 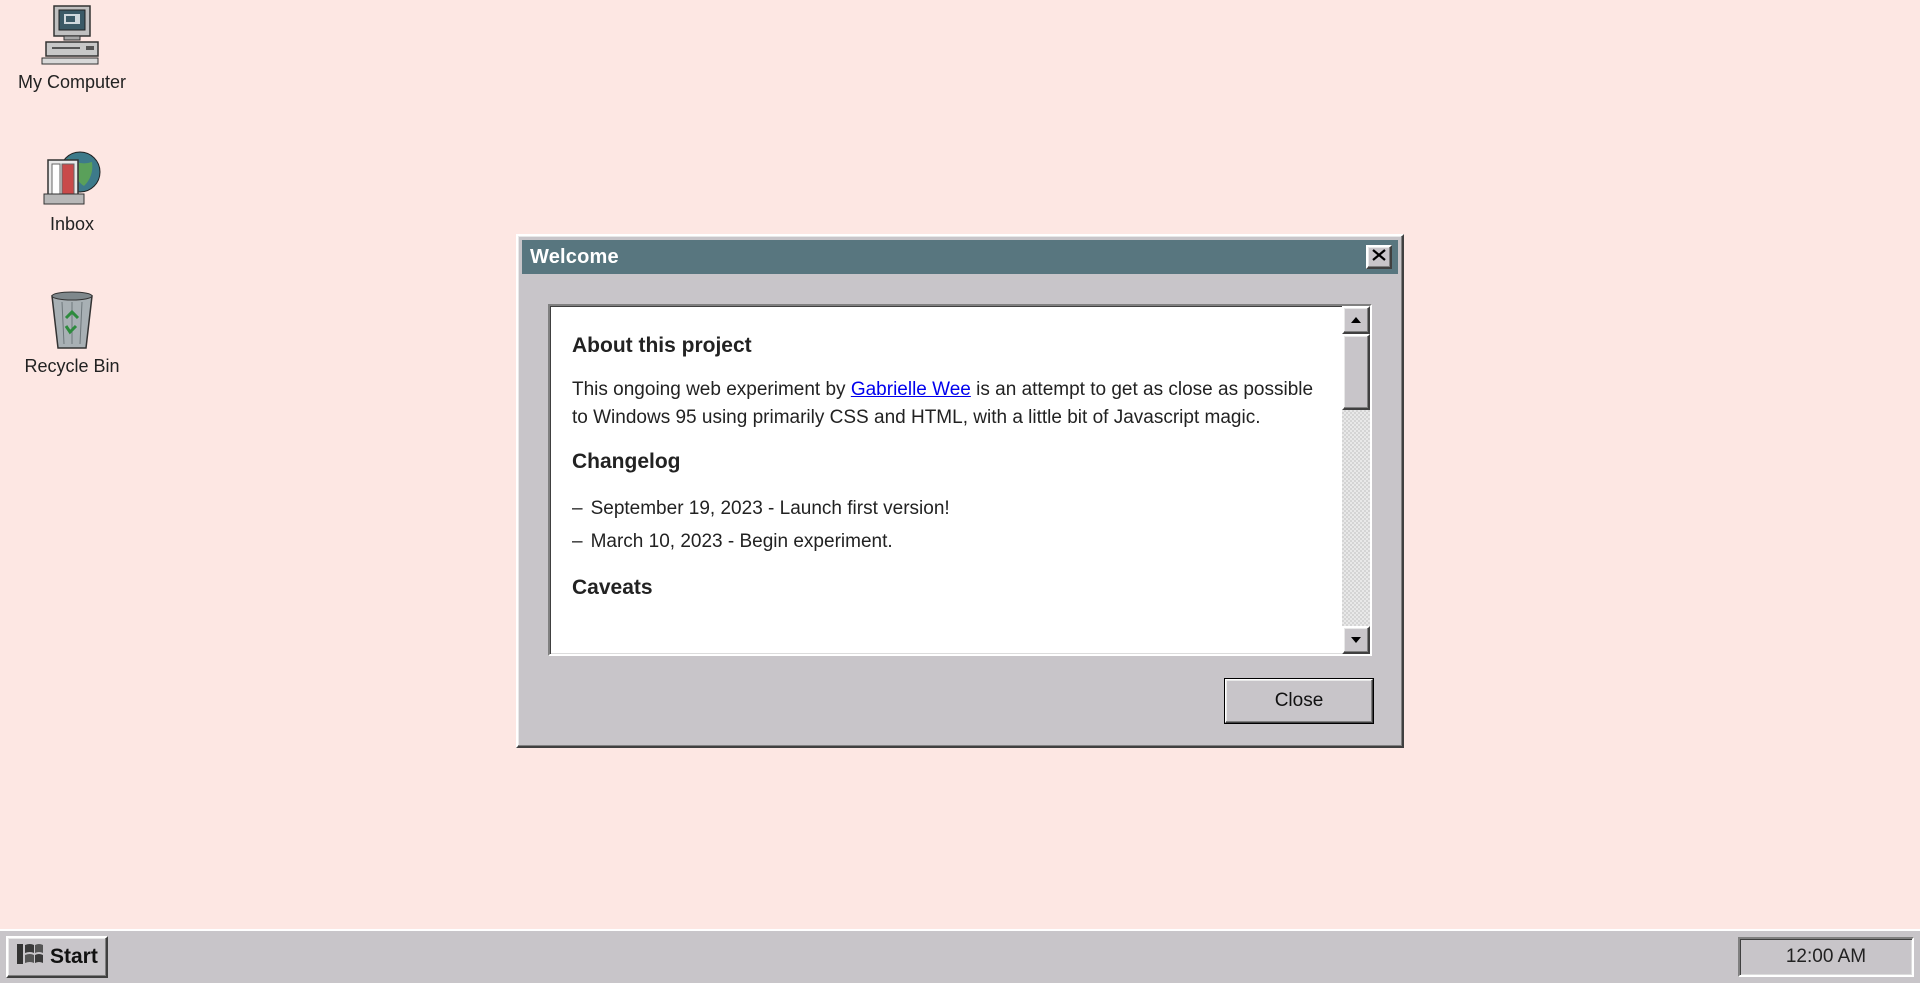 I want to click on changelog-heading: Changelog, so click(x=626, y=461).